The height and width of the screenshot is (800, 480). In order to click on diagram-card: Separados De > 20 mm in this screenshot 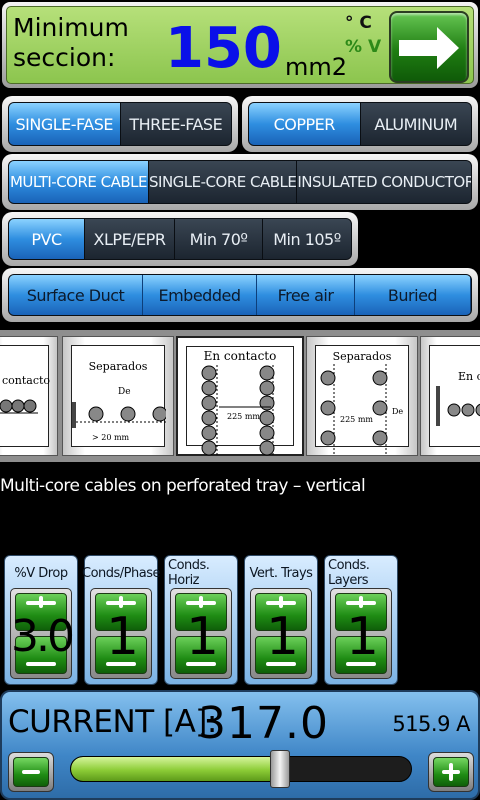, I will do `click(118, 396)`.